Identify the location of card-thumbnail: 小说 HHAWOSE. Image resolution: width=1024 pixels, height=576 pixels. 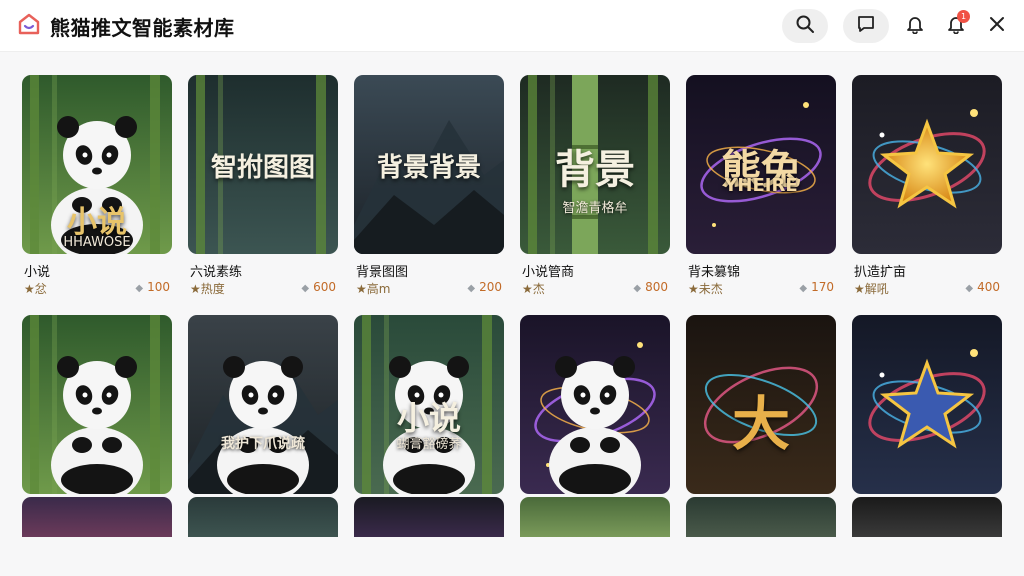
(97, 164).